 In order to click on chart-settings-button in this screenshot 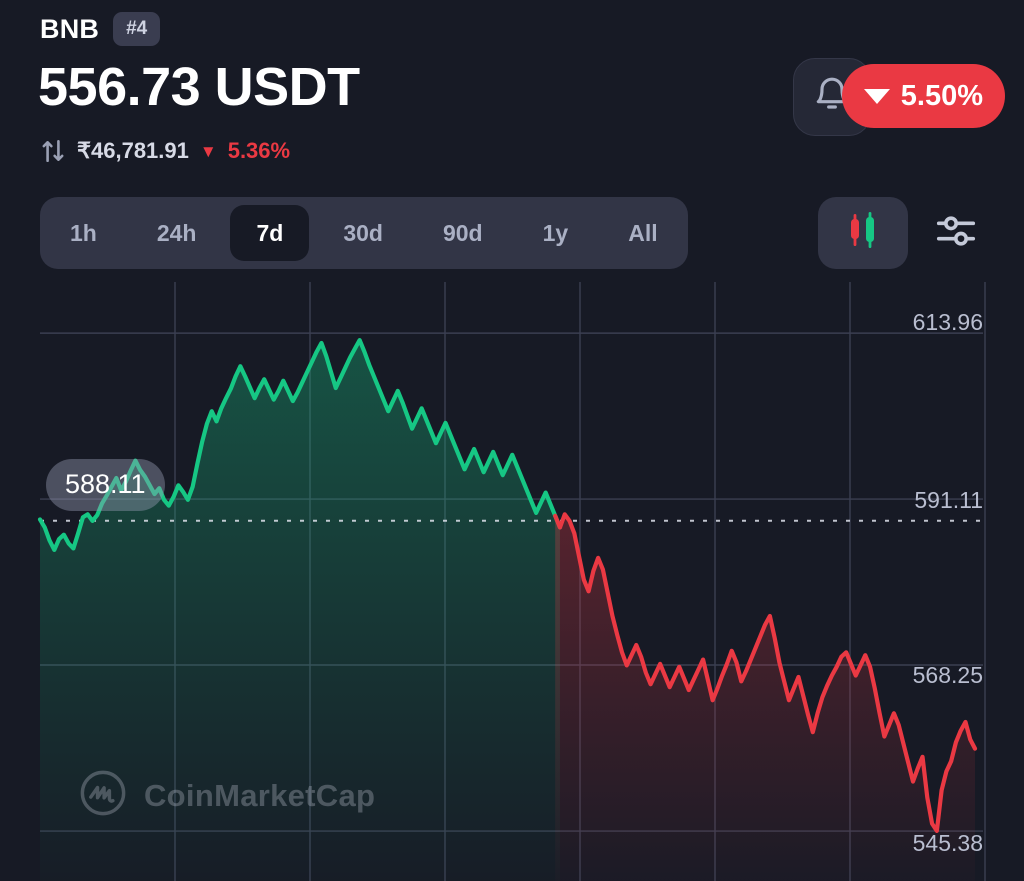, I will do `click(956, 233)`.